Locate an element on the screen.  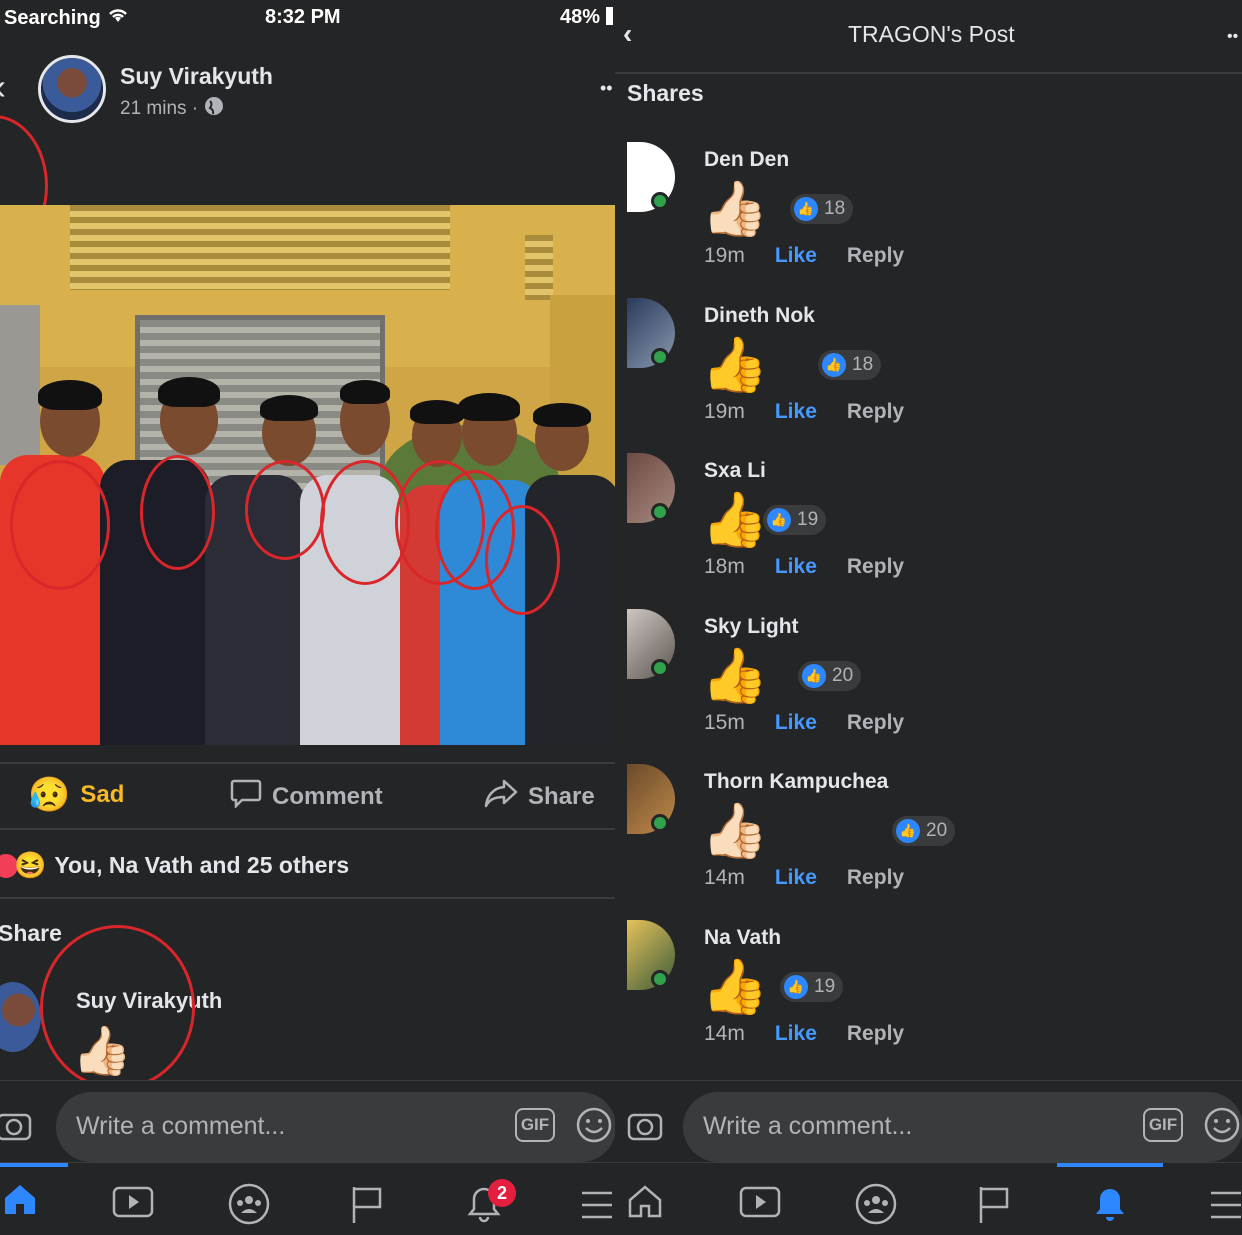
comment-button: Comment is located at coordinates (306, 796).